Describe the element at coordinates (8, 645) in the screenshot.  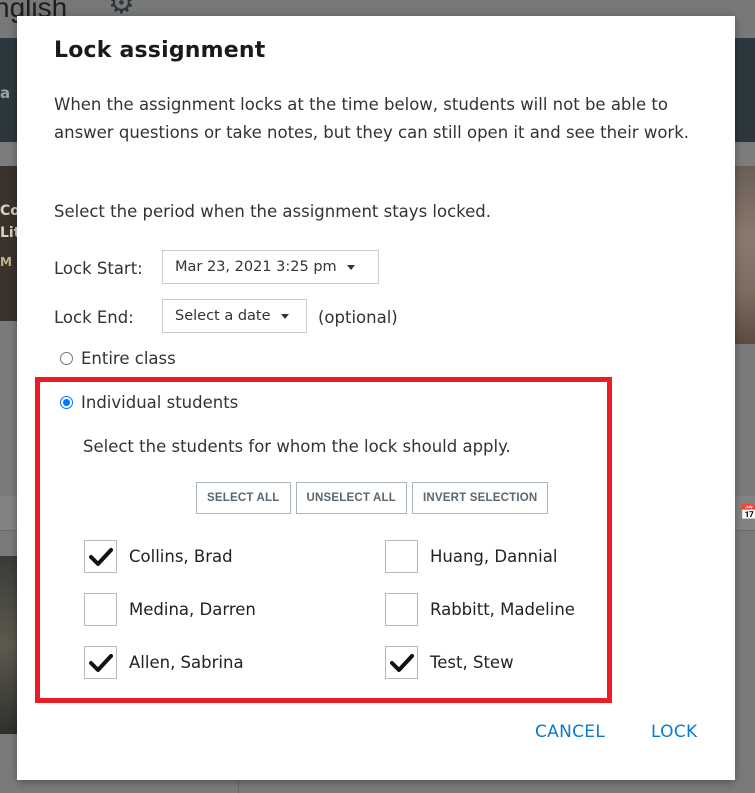
I see `background-card-image-lower` at that location.